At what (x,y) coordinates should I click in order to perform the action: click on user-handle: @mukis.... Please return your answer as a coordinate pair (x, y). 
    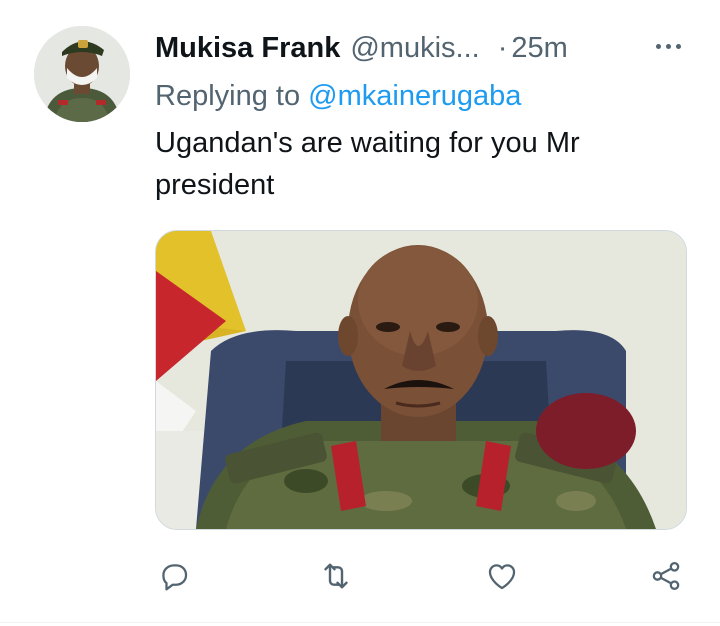
    Looking at the image, I should click on (414, 48).